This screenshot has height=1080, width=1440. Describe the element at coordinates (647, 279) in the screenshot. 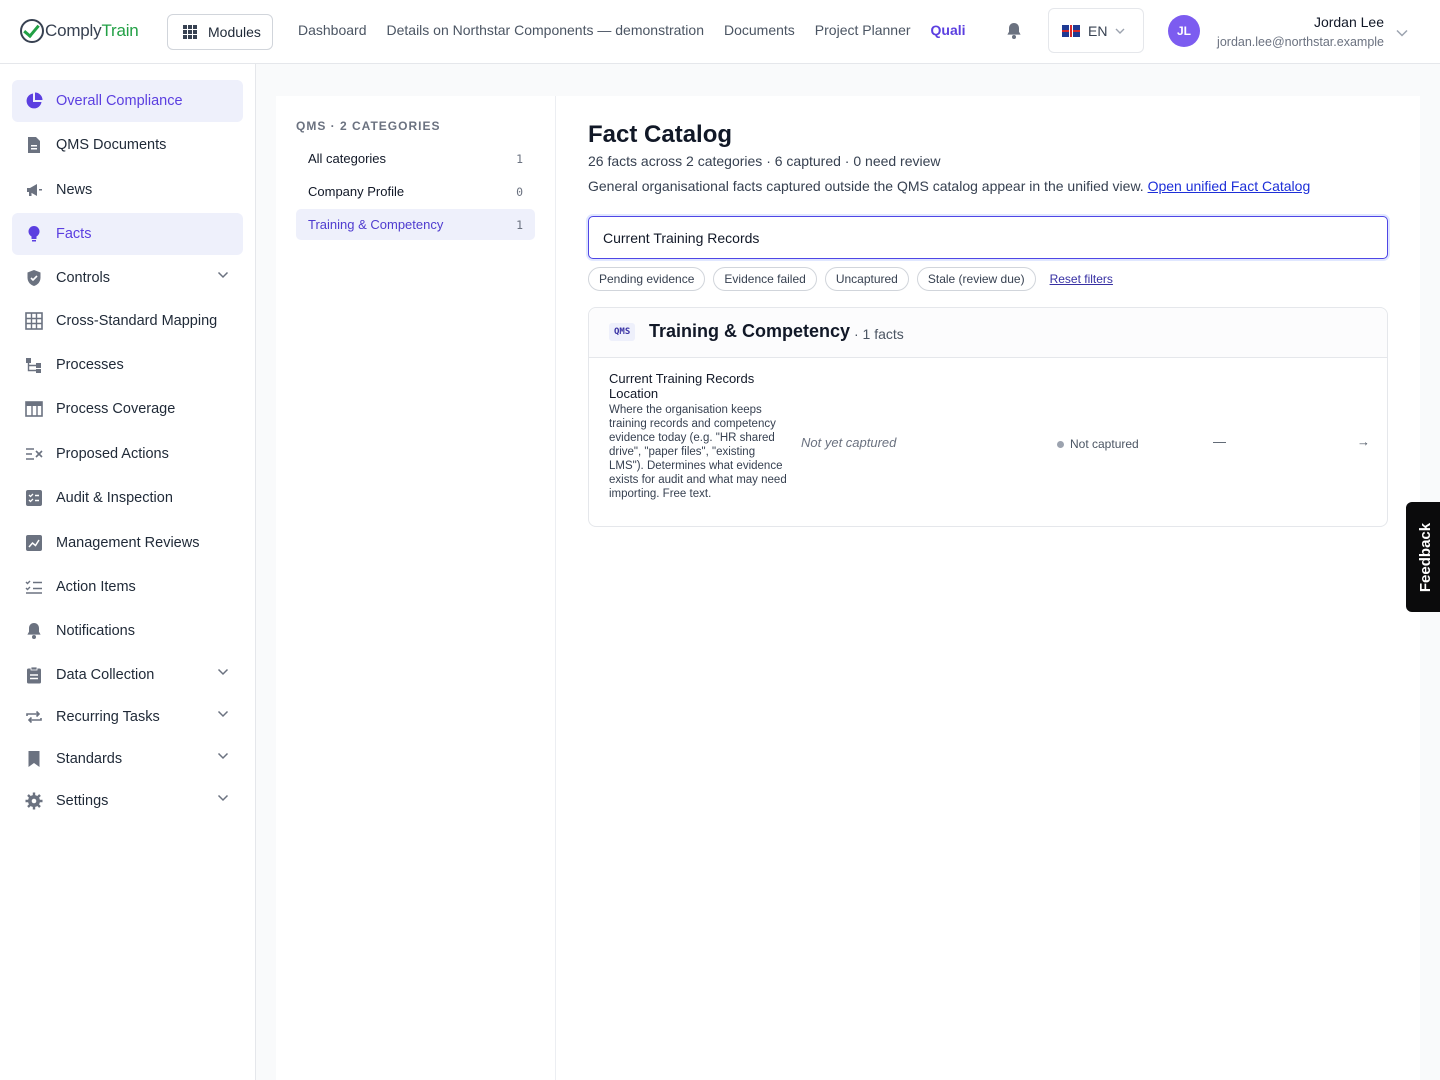

I see `filter-pending-evidence: Pending evidence` at that location.